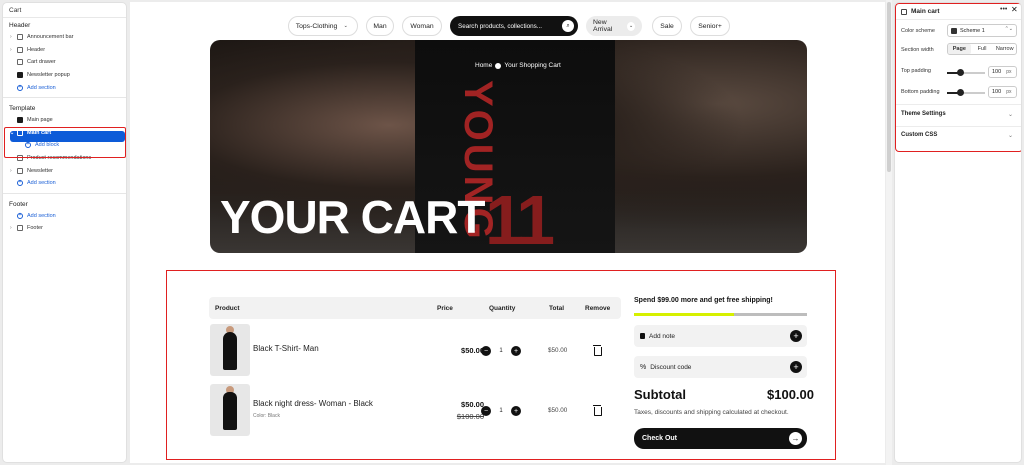 This screenshot has height=465, width=1024. Describe the element at coordinates (889, 87) in the screenshot. I see `scrollbar-thumb` at that location.